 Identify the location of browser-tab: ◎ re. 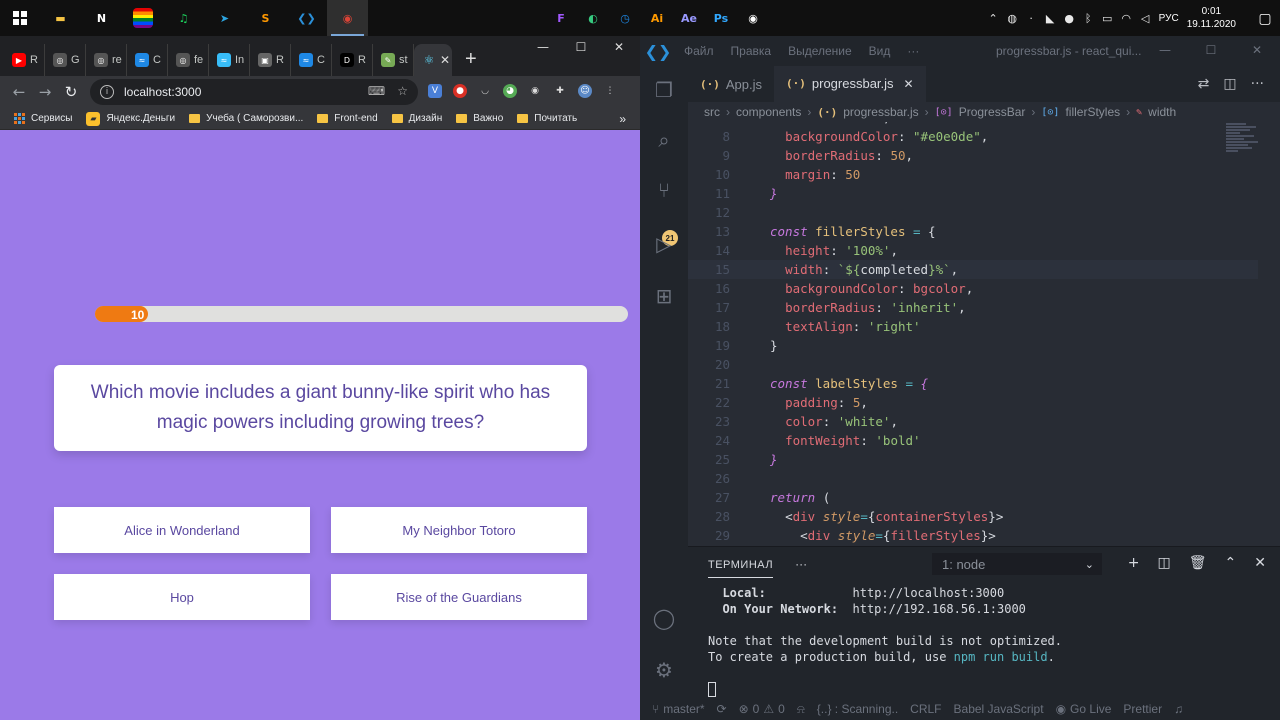
(106, 60).